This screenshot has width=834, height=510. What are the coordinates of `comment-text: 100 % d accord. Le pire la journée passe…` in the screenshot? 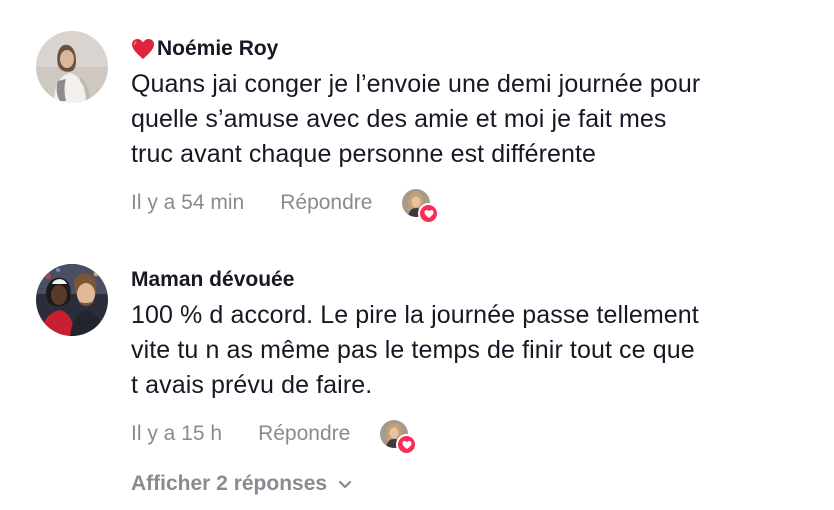 It's located at (415, 350).